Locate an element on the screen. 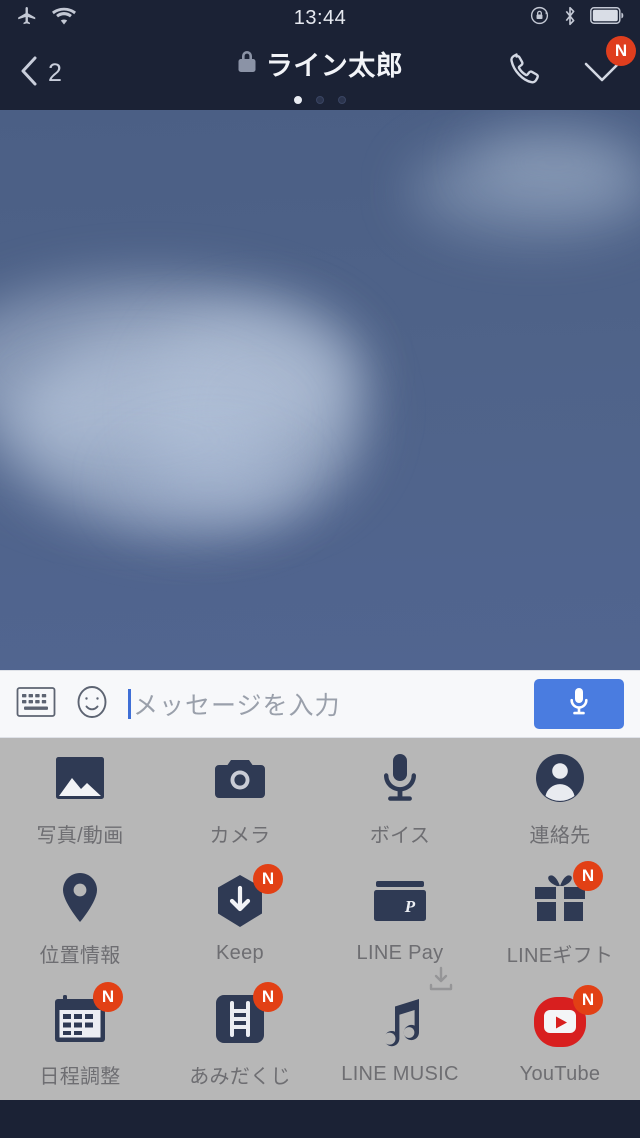 This screenshot has height=1138, width=640. location-pin-icon is located at coordinates (80, 898).